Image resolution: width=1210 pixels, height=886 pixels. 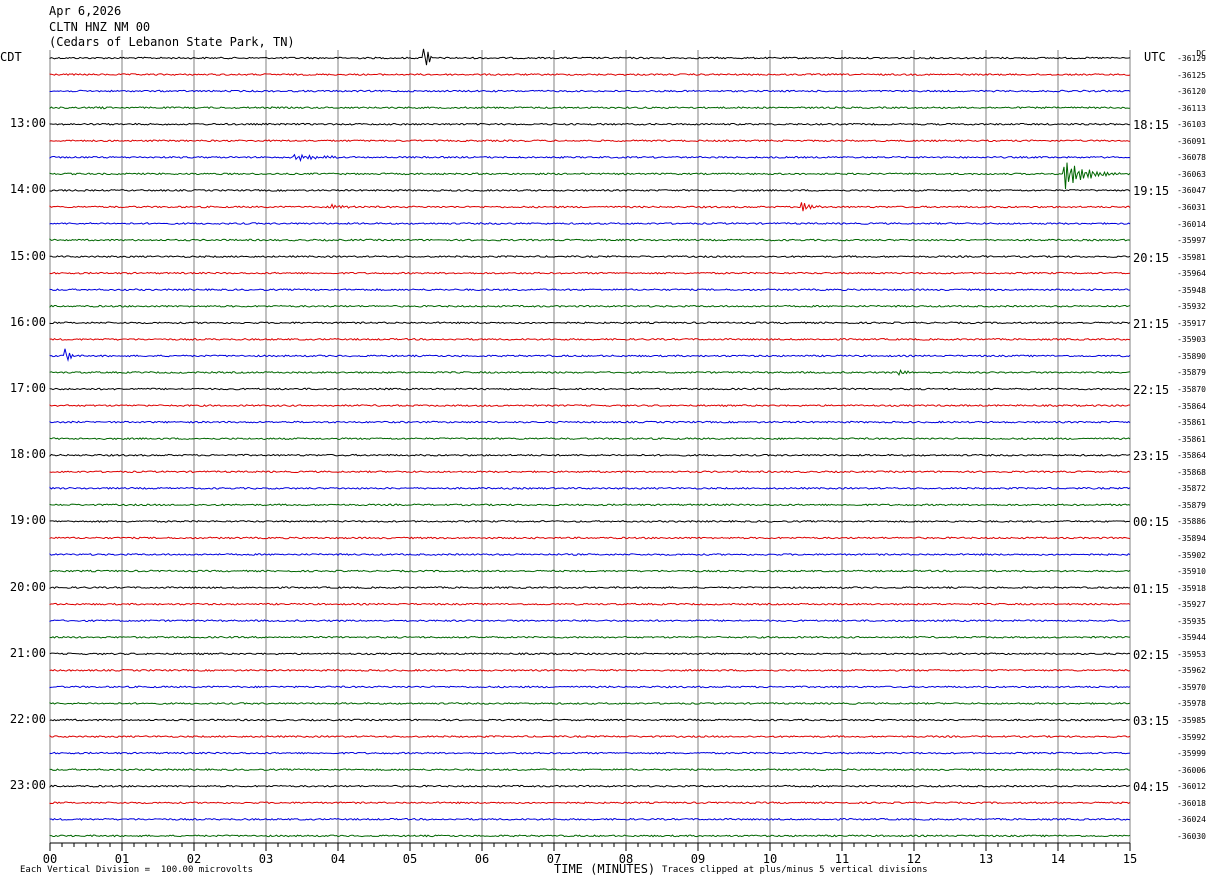 I want to click on right-hour-label: 04:15, so click(x=1151, y=787).